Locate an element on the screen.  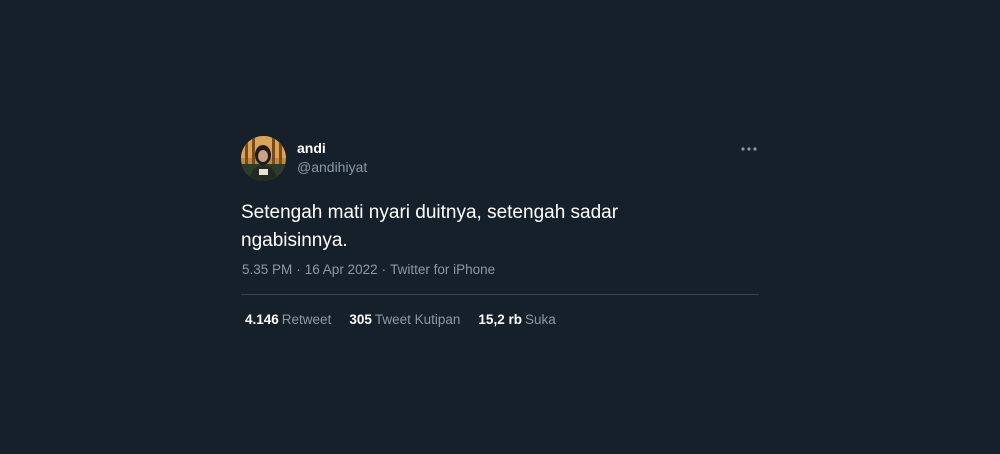
author-handle: @andihiyat is located at coordinates (332, 167).